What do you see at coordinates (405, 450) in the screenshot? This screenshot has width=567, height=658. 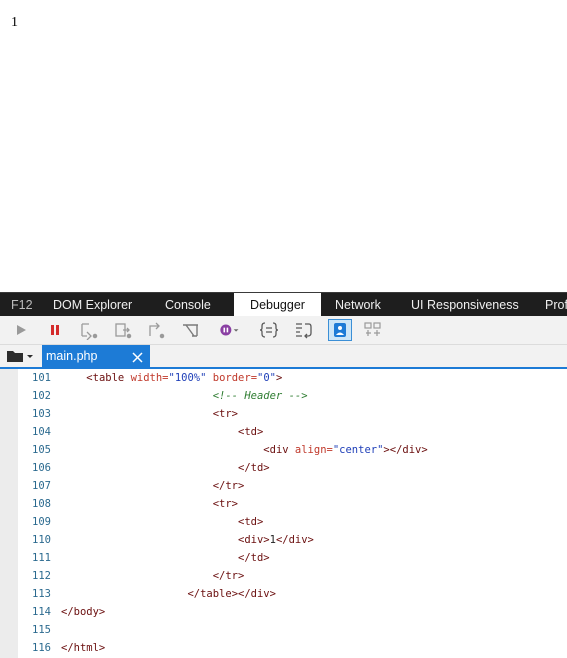 I see `code-token: ></div>` at bounding box center [405, 450].